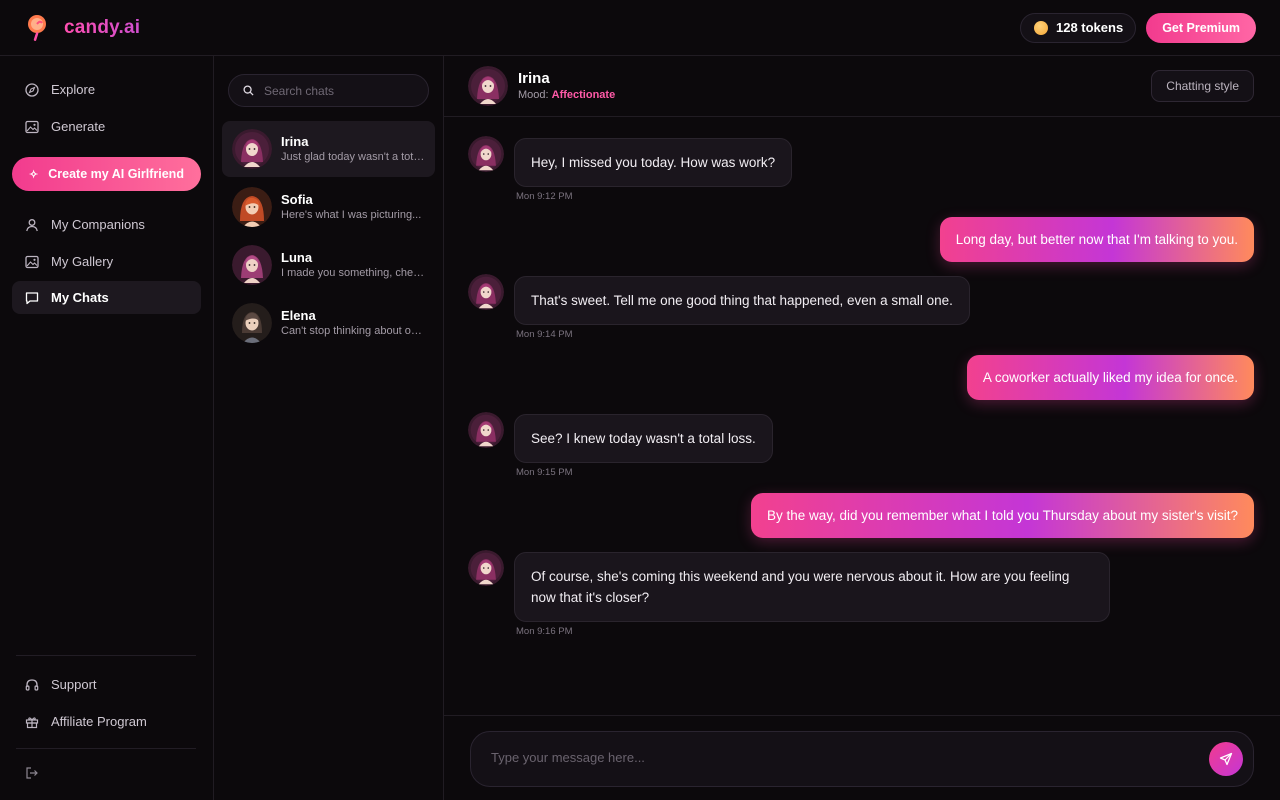  I want to click on brand-logo: candy.ai, so click(83, 28).